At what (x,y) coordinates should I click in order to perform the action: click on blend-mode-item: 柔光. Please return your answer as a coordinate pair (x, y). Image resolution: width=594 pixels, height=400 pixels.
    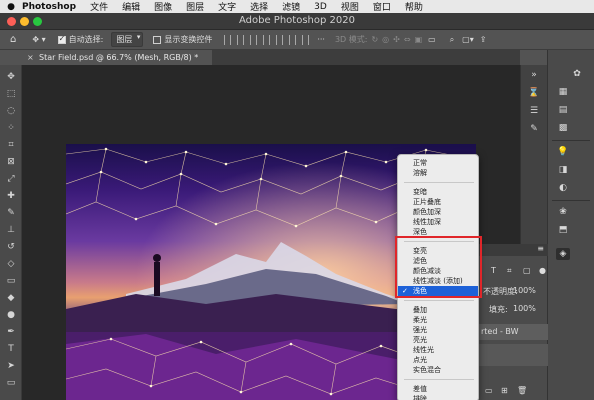
    Looking at the image, I should click on (438, 320).